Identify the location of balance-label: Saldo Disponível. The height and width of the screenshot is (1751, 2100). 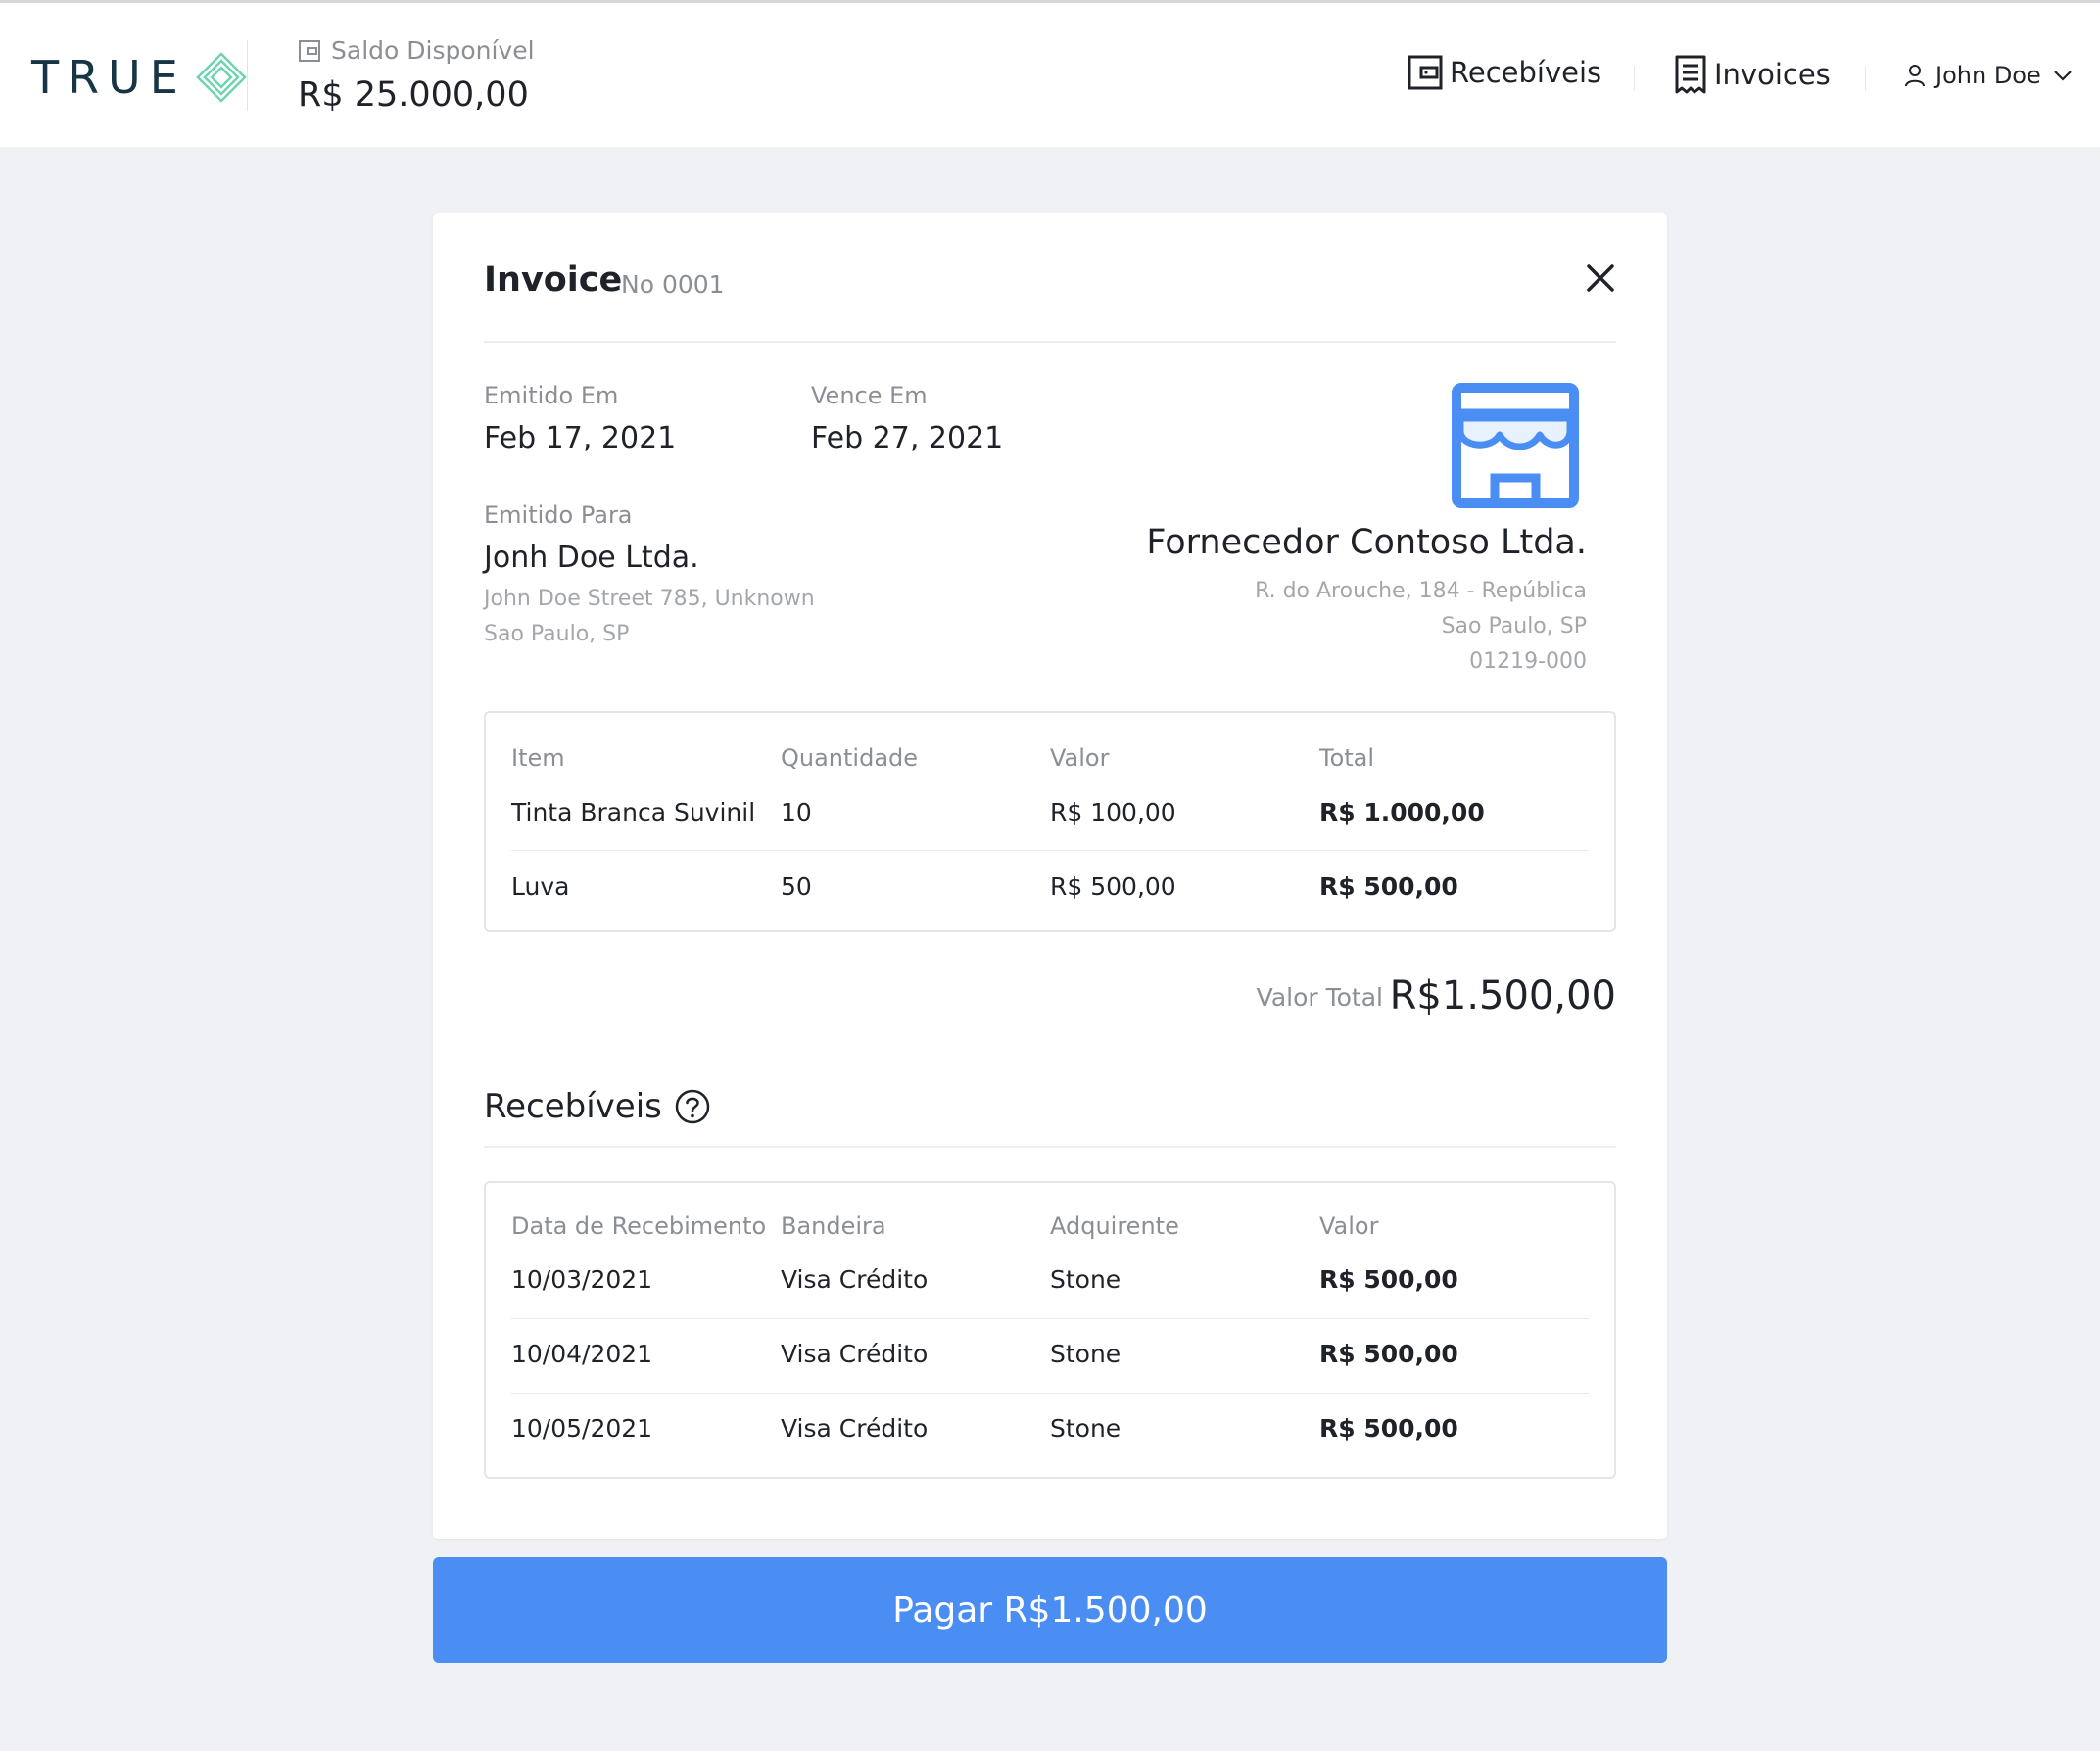
(416, 50).